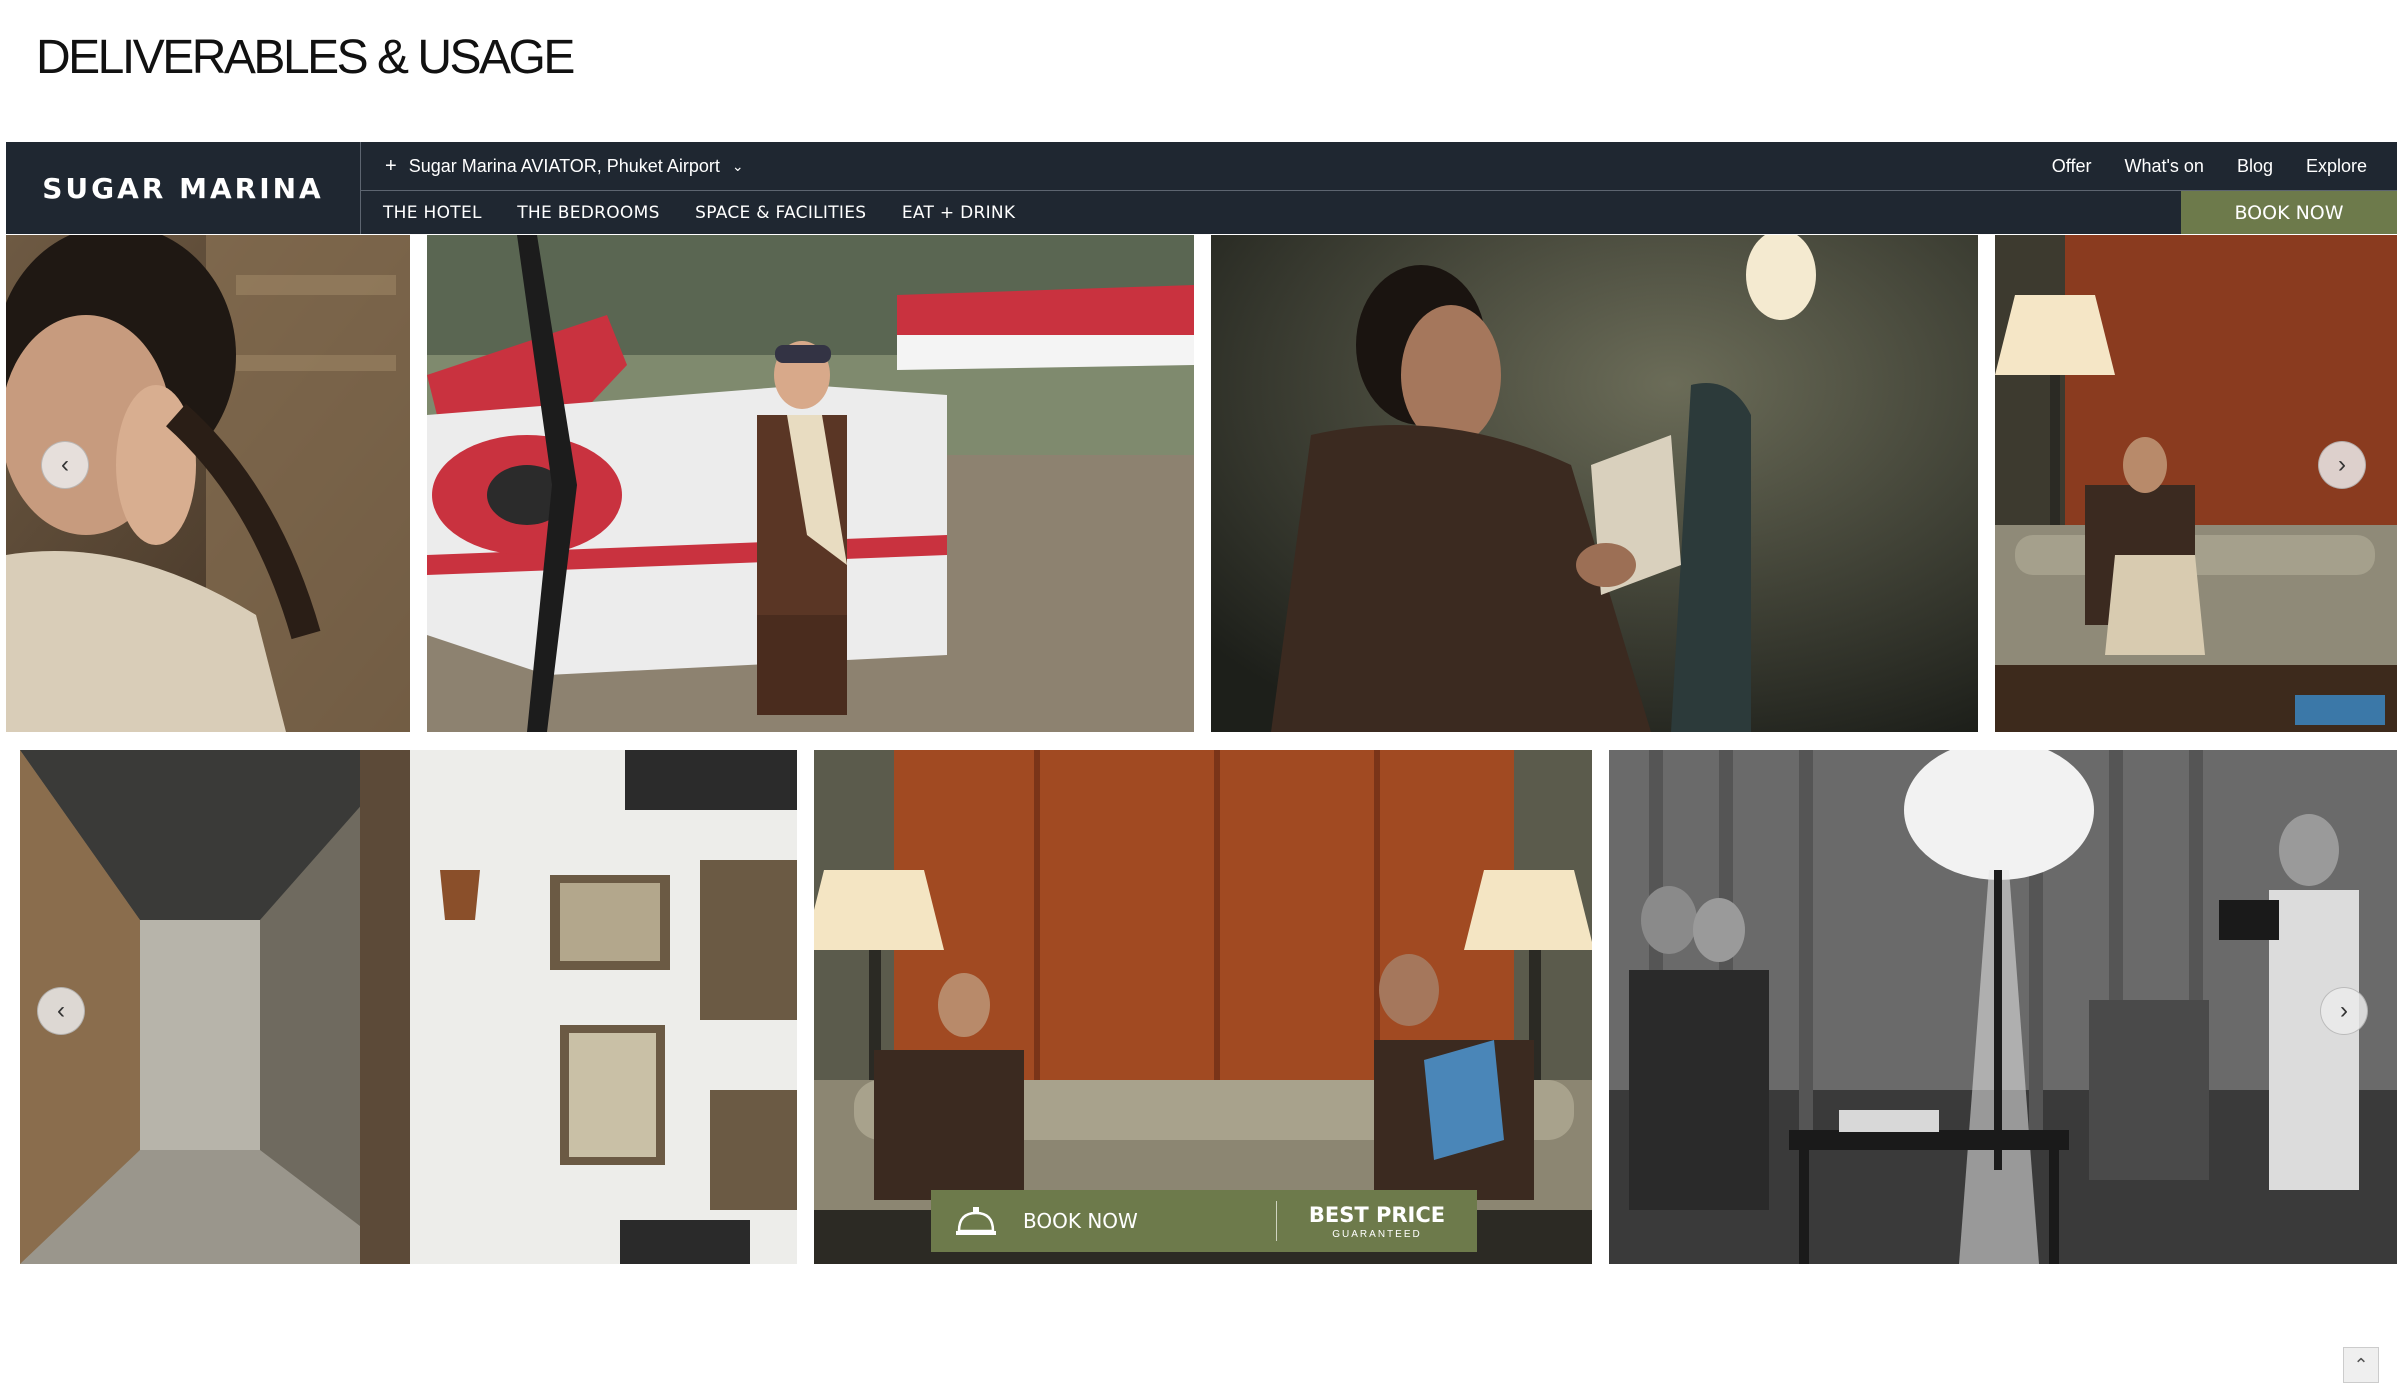 The image size is (2400, 1383). Describe the element at coordinates (2336, 166) in the screenshot. I see `nav-explore: Explore` at that location.